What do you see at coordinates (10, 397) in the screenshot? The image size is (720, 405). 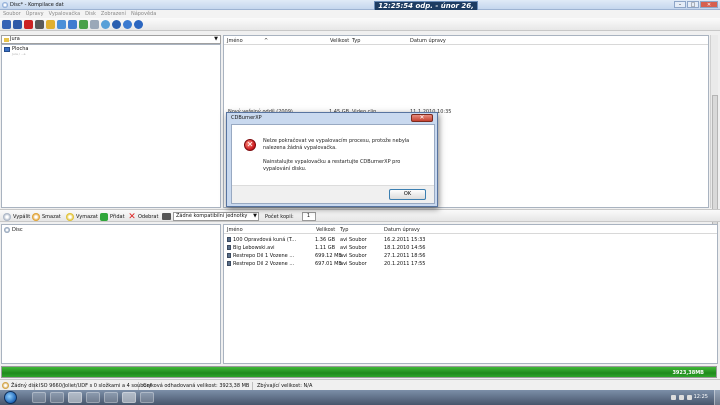 I see `start-button` at bounding box center [10, 397].